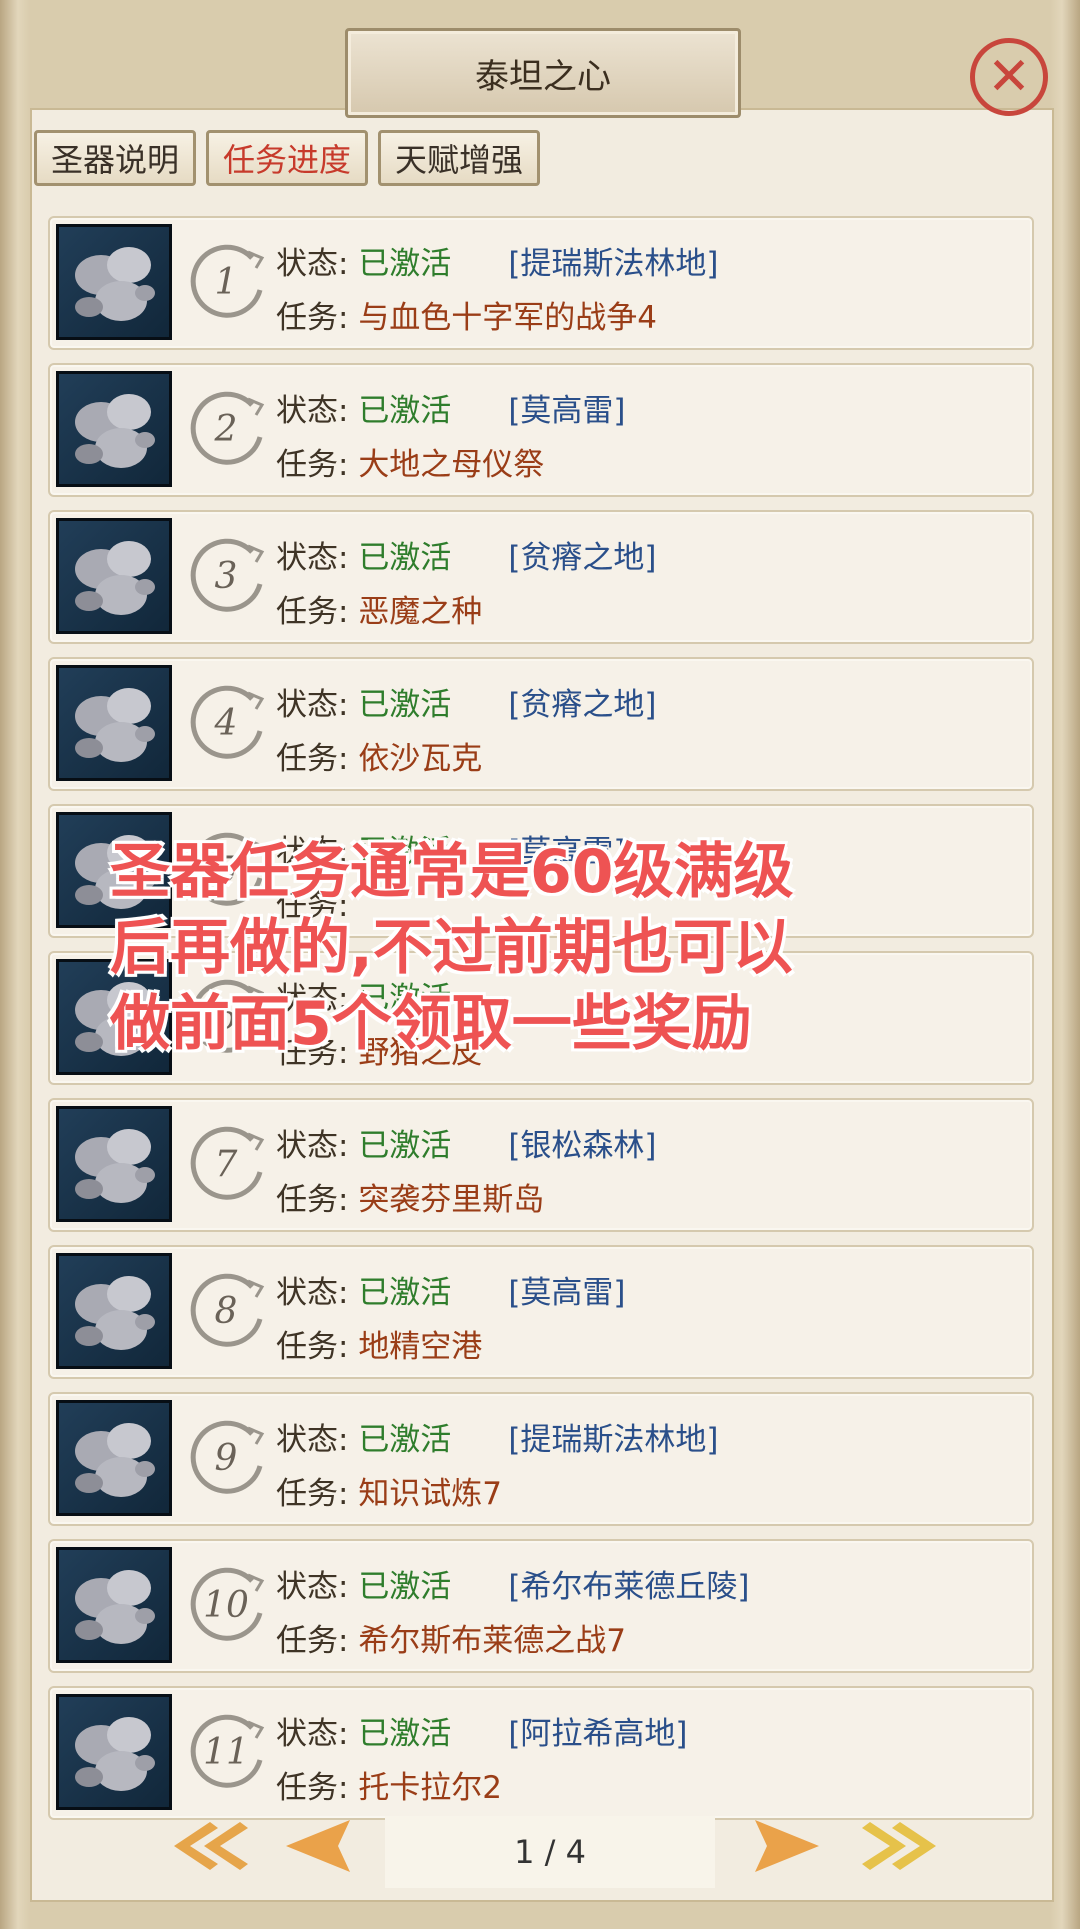 This screenshot has width=1080, height=1929. I want to click on double-right-arrow-icon, so click(900, 1846).